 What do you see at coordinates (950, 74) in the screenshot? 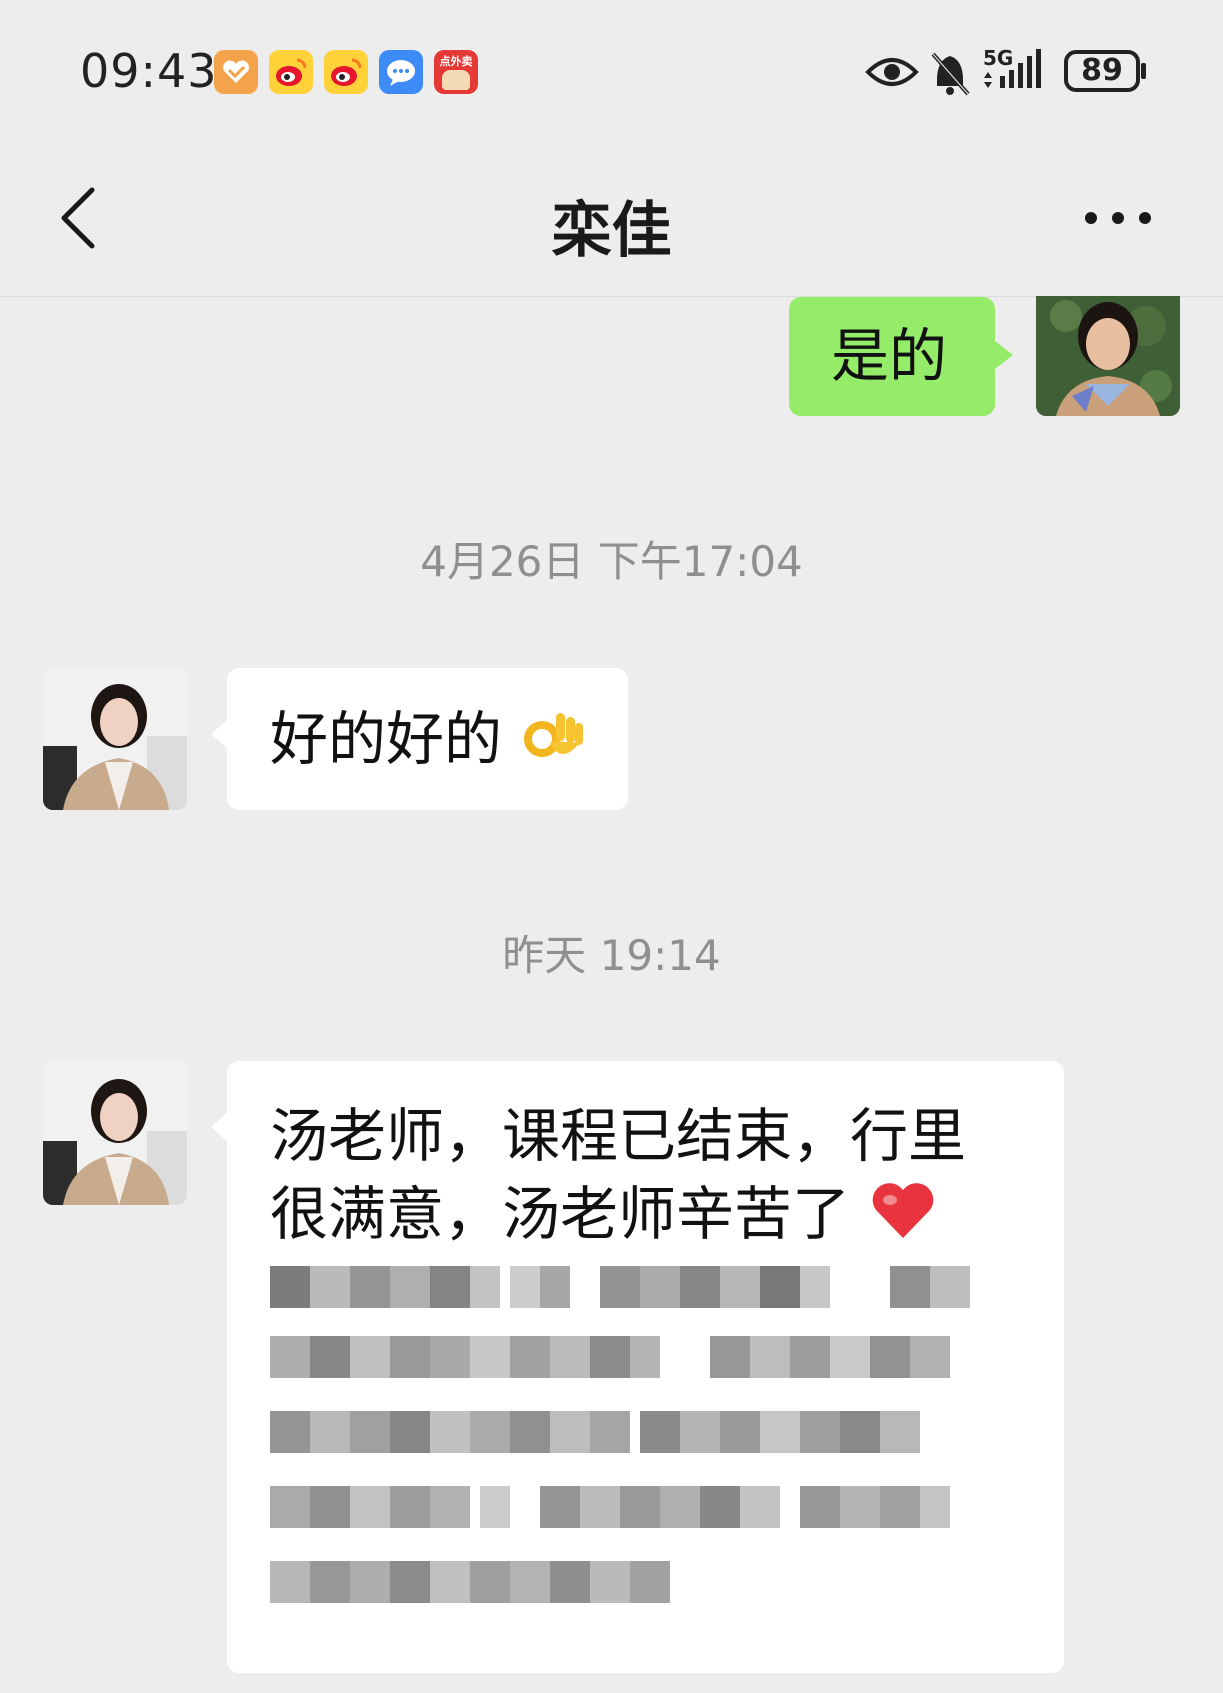
I see `muted-bell-icon` at bounding box center [950, 74].